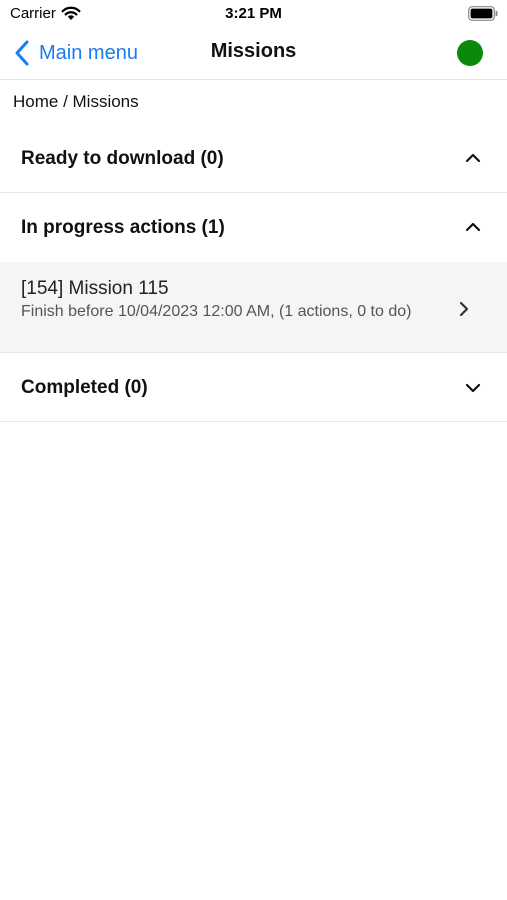  What do you see at coordinates (88, 52) in the screenshot?
I see `back-button-label: Main menu` at bounding box center [88, 52].